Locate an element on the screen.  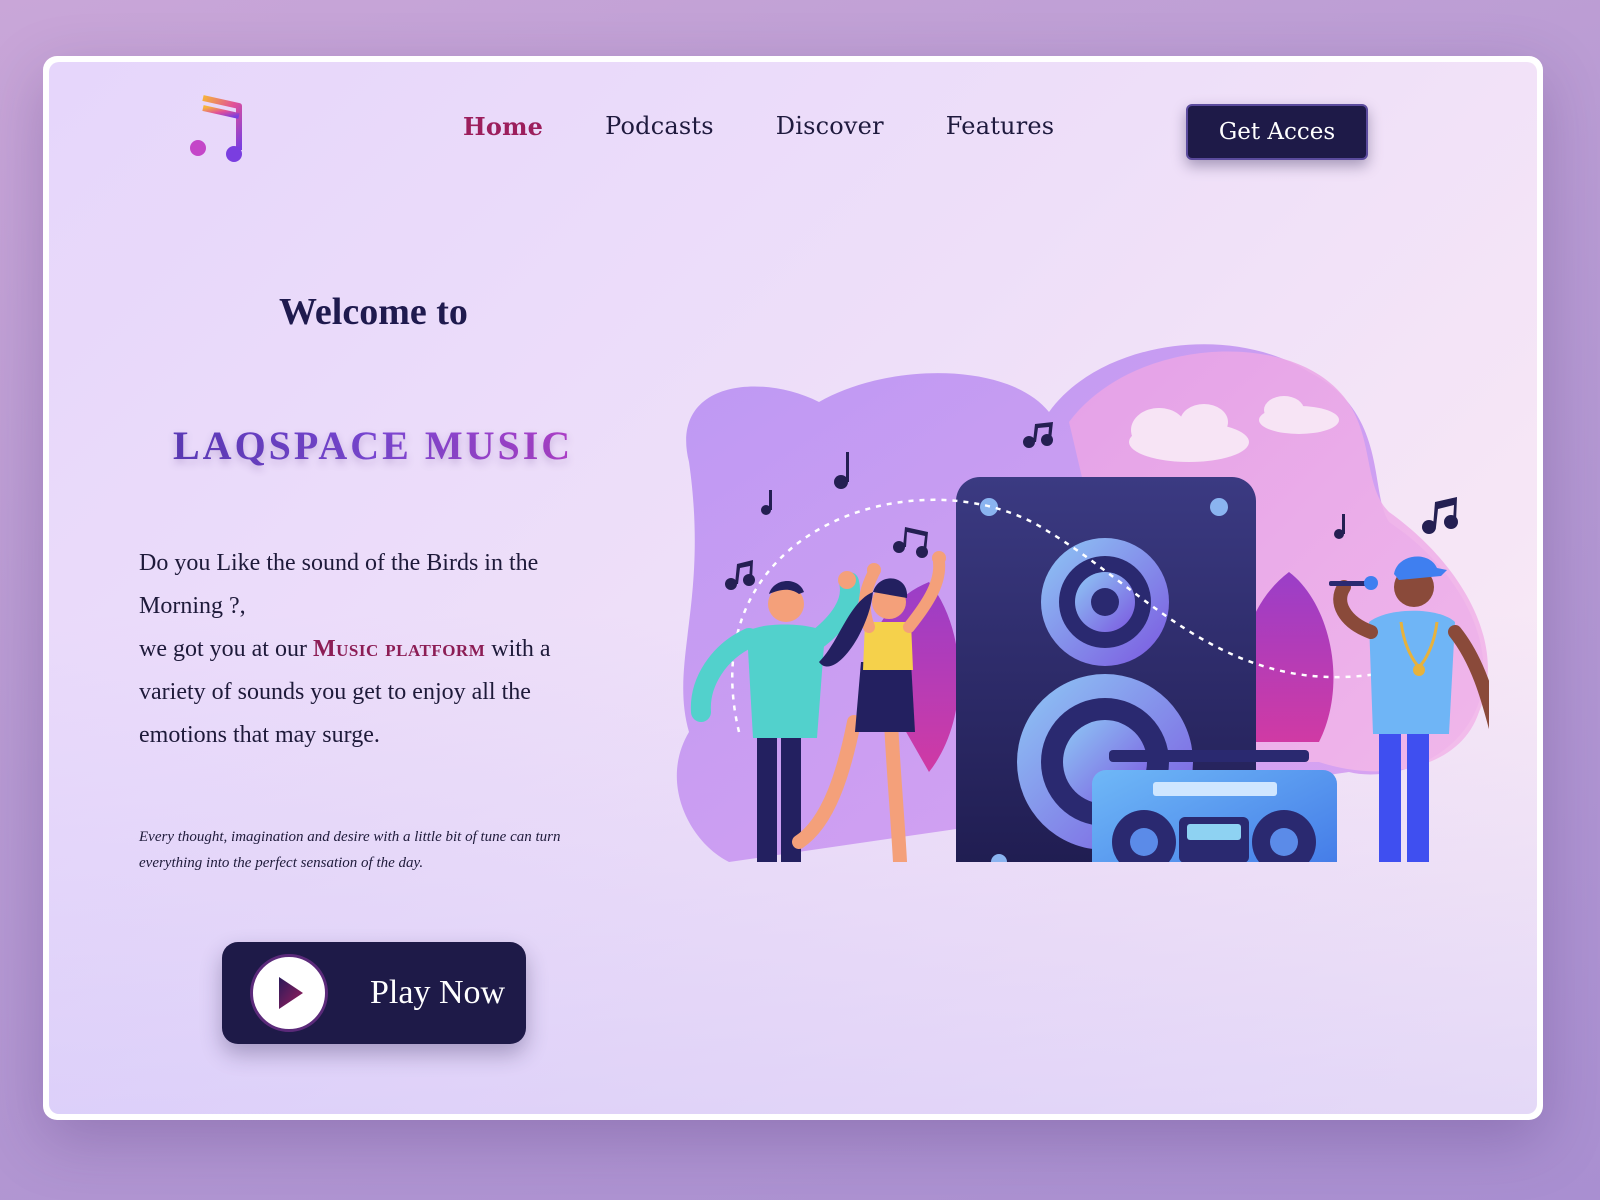
play-now-button: Play Now is located at coordinates (374, 993).